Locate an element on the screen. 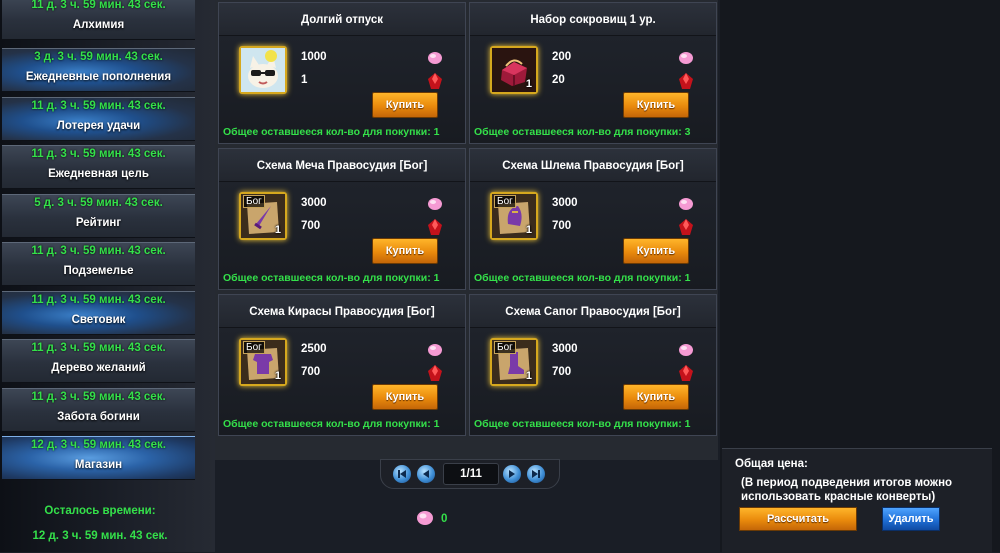 The image size is (1000, 553). sidebar-item-dungeon: 11 д. 3 ч. 59 мин. 43 сек. Подземелье is located at coordinates (98, 264).